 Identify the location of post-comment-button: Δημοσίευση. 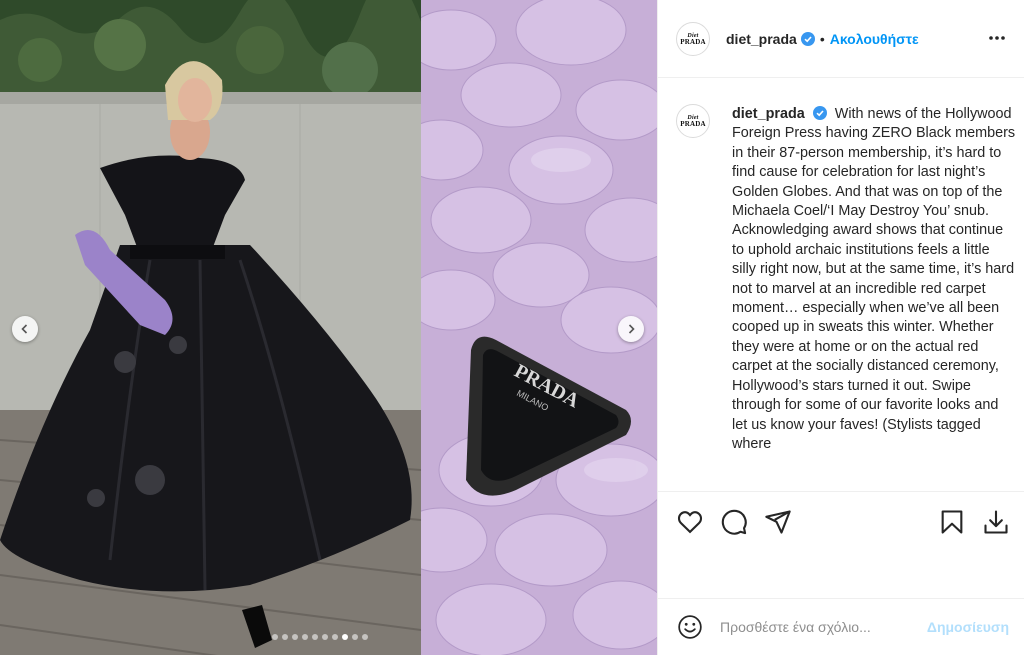
(968, 627).